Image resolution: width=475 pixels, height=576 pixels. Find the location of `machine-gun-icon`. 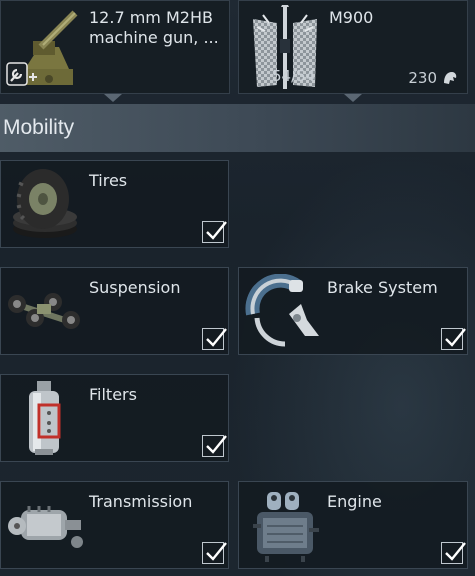

machine-gun-icon is located at coordinates (44, 51).